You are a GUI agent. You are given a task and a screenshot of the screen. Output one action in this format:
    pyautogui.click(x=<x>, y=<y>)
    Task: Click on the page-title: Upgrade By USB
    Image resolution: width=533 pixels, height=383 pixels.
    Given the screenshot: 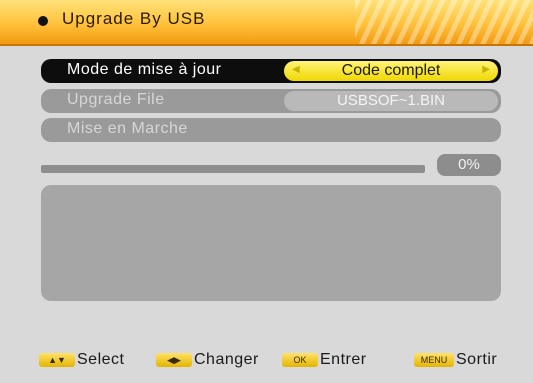 What is the action you would take?
    pyautogui.click(x=134, y=18)
    